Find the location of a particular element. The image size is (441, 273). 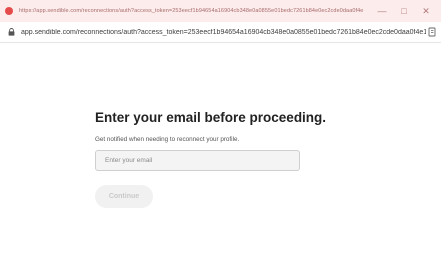

minimize-button: — is located at coordinates (382, 11).